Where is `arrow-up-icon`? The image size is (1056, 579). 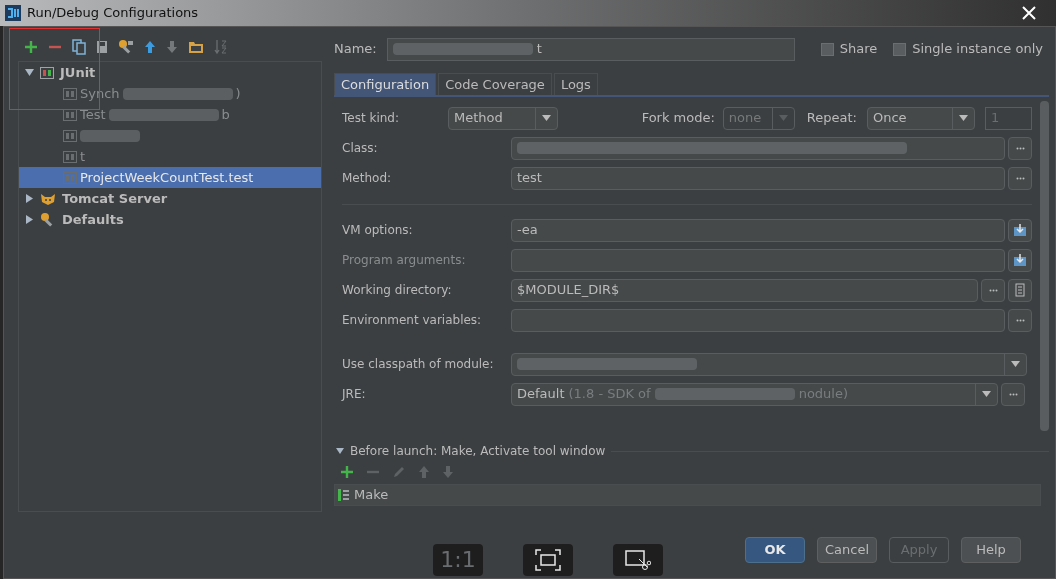
arrow-up-icon is located at coordinates (150, 47).